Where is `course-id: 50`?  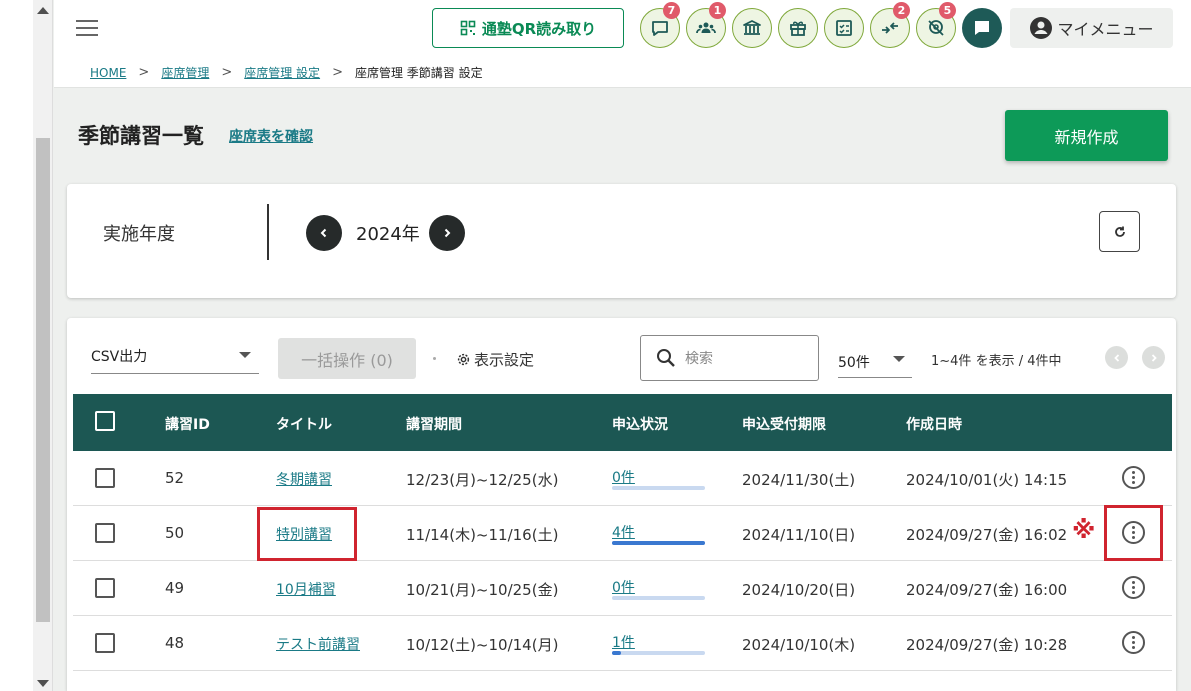
course-id: 50 is located at coordinates (175, 533).